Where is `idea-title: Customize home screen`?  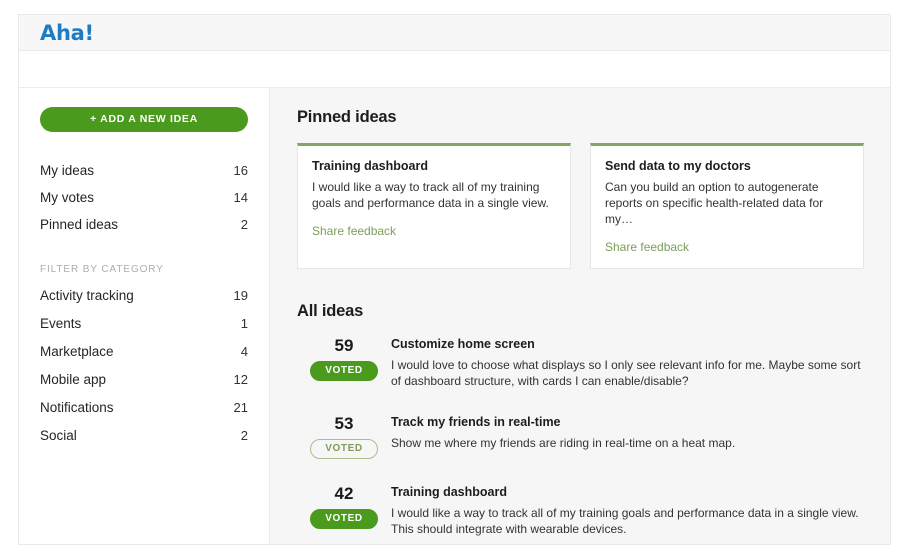
idea-title: Customize home screen is located at coordinates (627, 344).